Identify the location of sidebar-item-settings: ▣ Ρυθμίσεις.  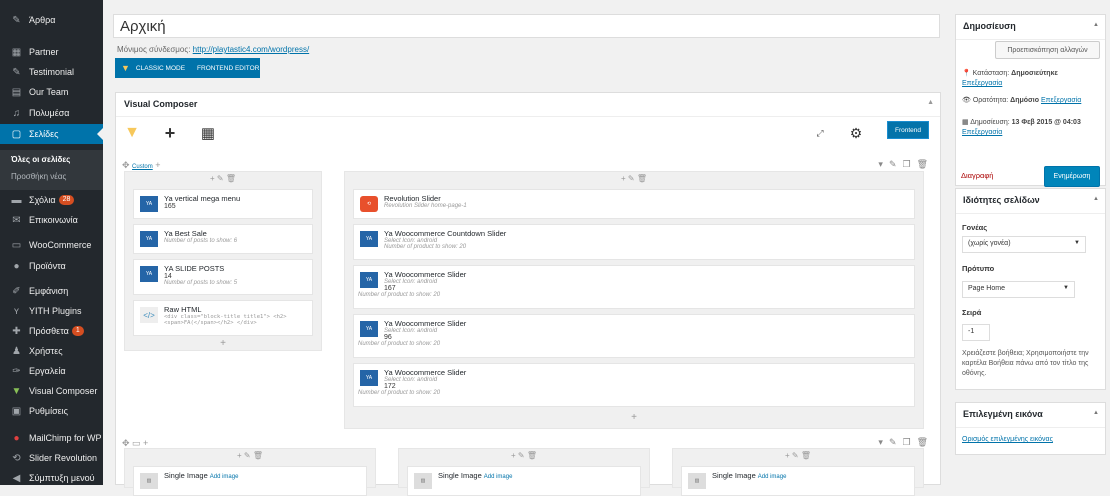
(51, 411).